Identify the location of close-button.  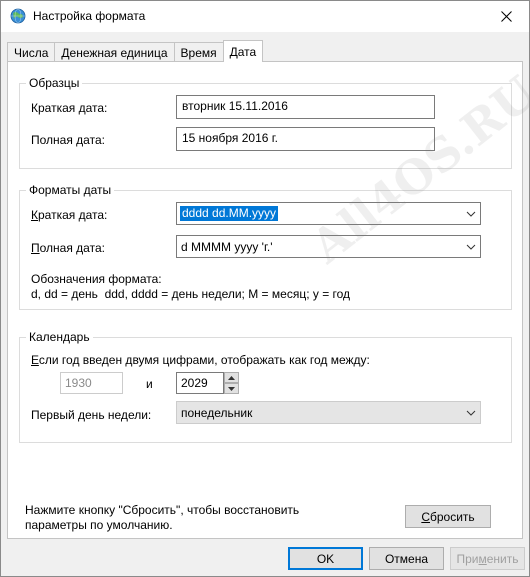
(506, 16).